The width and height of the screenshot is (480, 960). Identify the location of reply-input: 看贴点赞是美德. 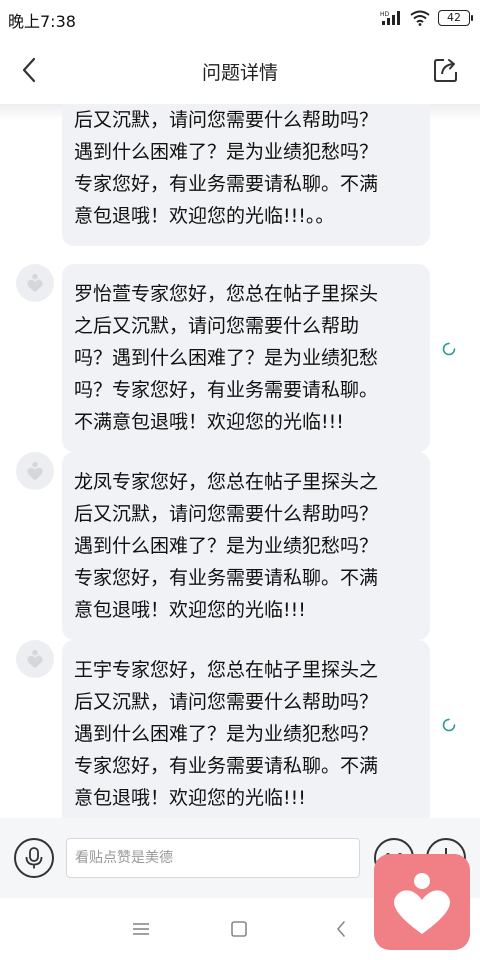
(213, 858).